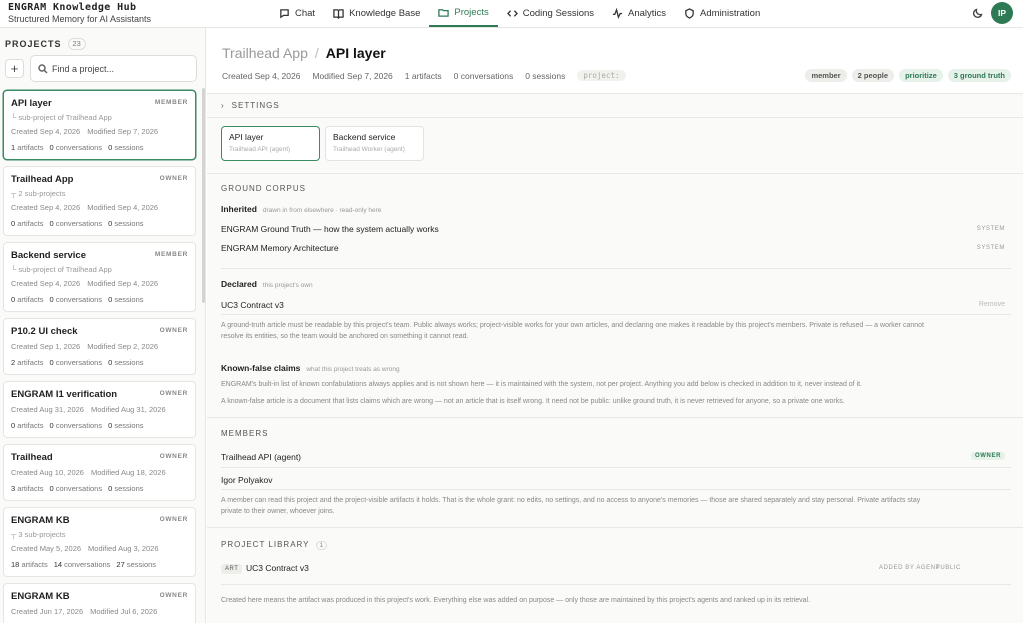  I want to click on subproject-agent: Trailhead API (agent), so click(260, 149).